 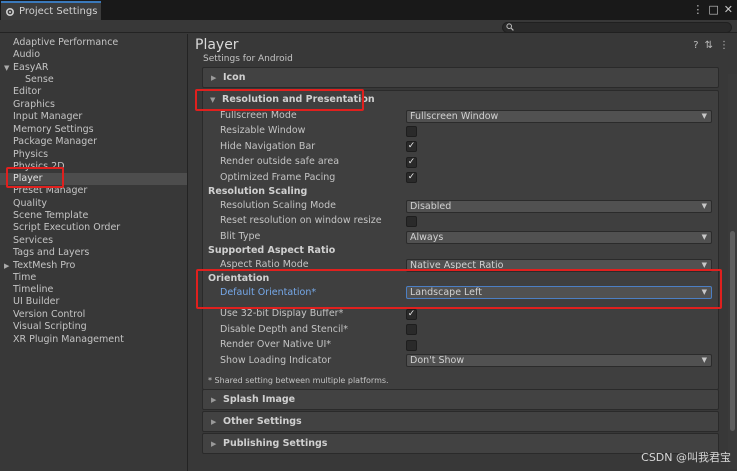 I want to click on loading-indicator-value: Don't Show, so click(x=437, y=360).